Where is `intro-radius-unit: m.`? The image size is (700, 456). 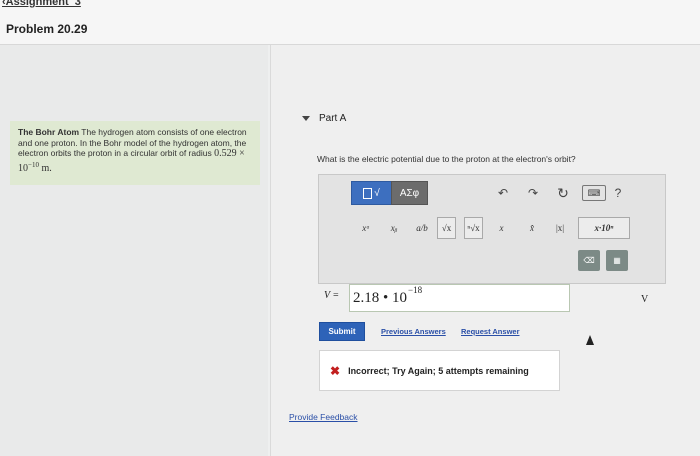 intro-radius-unit: m. is located at coordinates (45, 168).